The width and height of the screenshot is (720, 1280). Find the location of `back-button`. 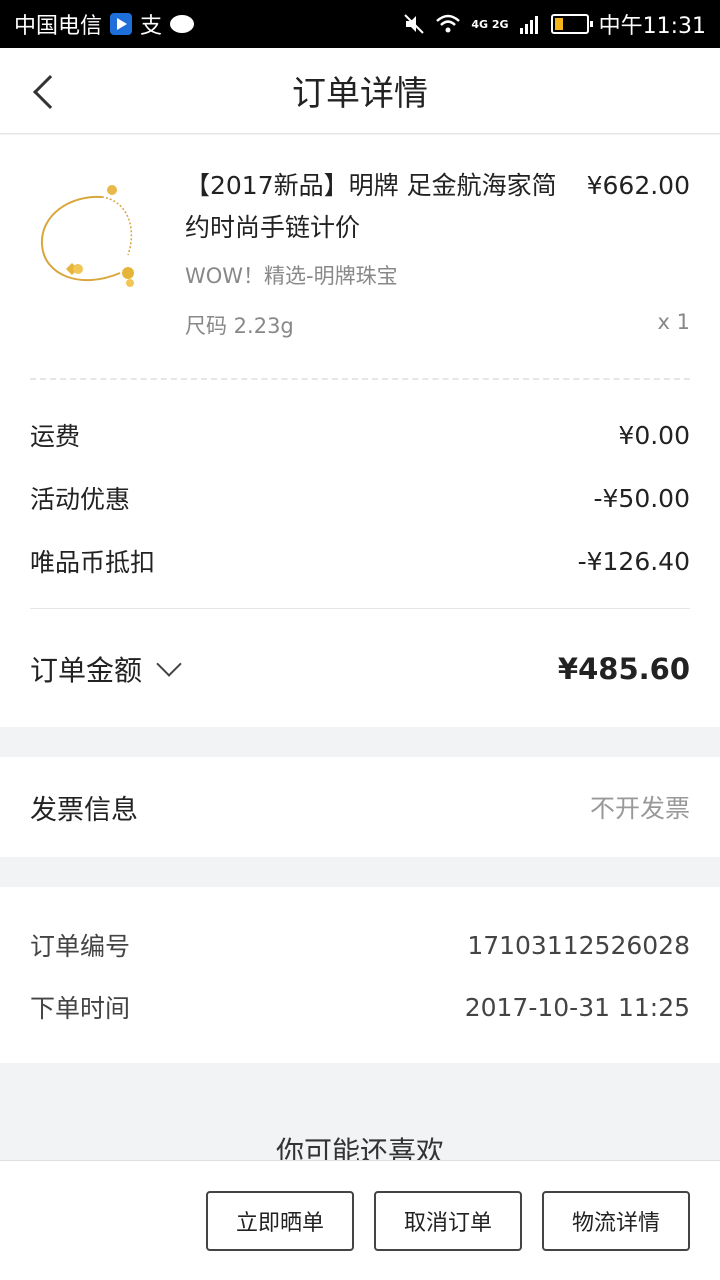

back-button is located at coordinates (48, 91).